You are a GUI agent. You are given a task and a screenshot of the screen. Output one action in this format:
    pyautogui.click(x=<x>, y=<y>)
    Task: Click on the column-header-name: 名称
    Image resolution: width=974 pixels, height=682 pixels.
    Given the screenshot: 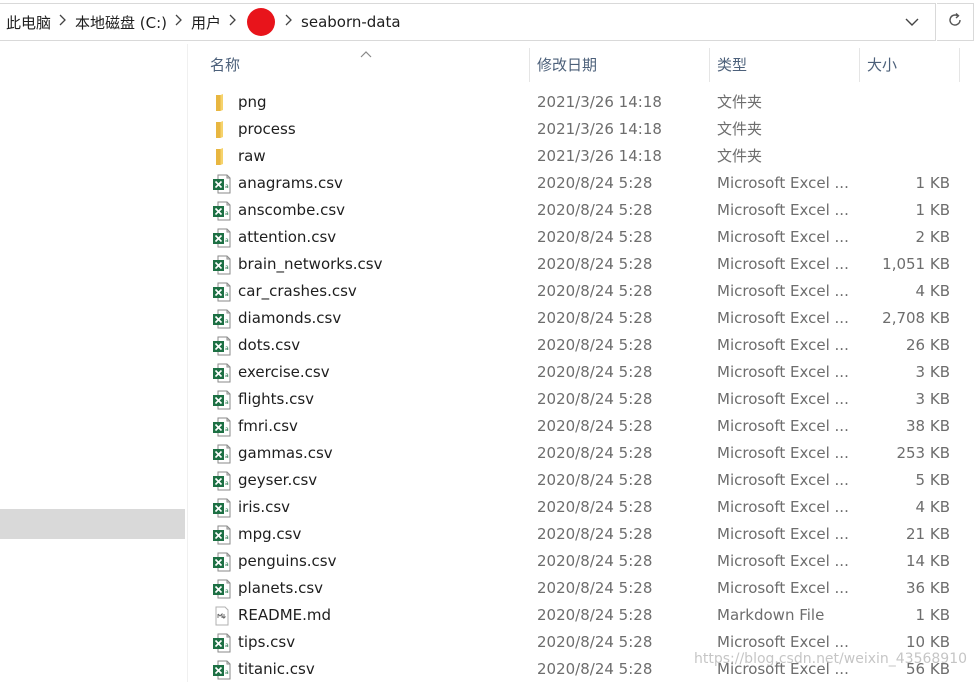 What is the action you would take?
    pyautogui.click(x=369, y=64)
    